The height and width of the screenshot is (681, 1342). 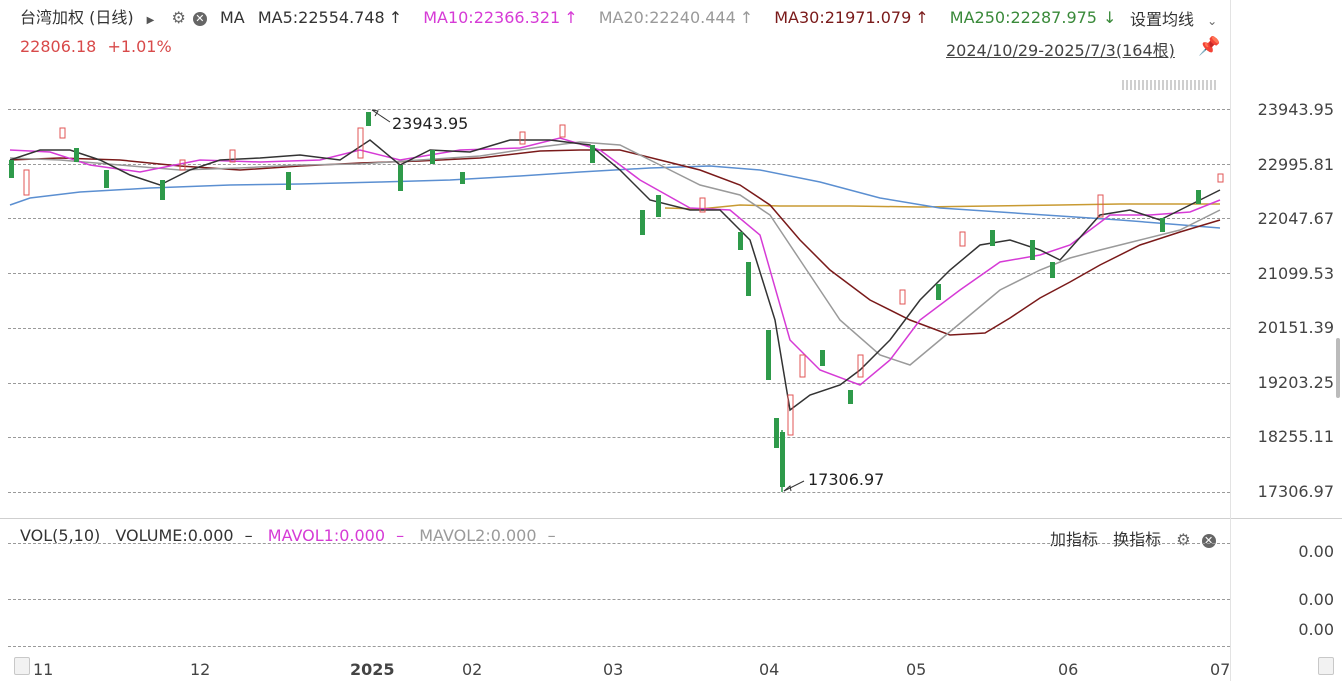 I want to click on high-annotation: 23943.95, so click(x=430, y=123).